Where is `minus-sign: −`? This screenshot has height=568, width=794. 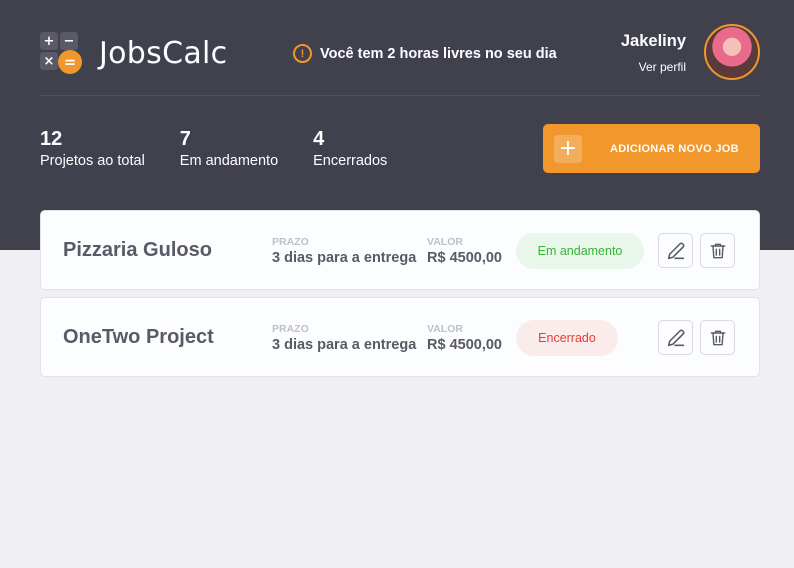
minus-sign: − is located at coordinates (69, 41).